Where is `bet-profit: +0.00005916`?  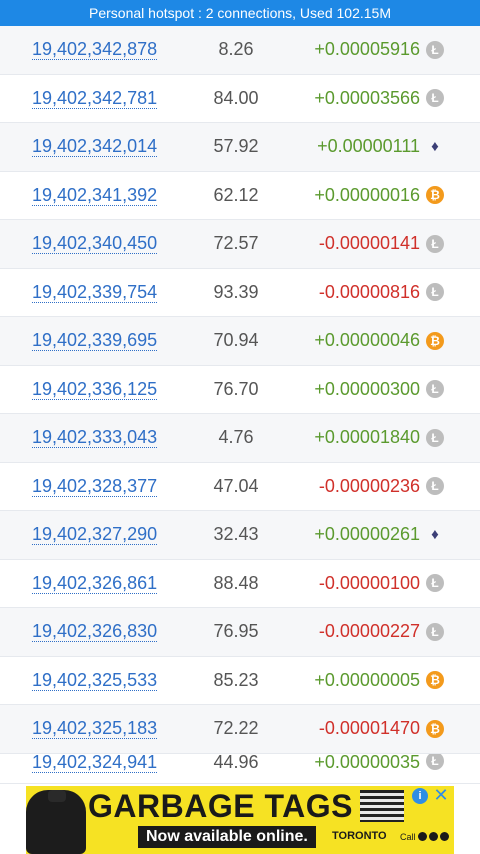 bet-profit: +0.00005916 is located at coordinates (367, 49).